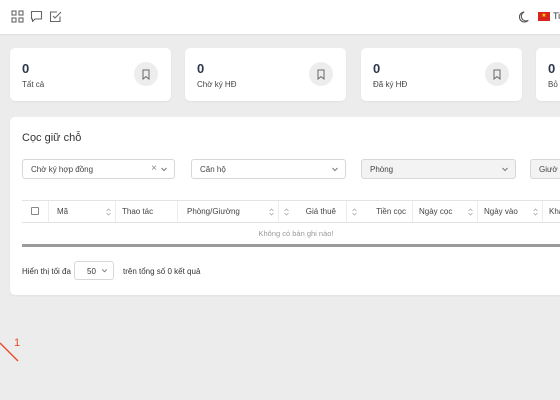  What do you see at coordinates (291, 245) in the screenshot?
I see `horizontal-scrollbar` at bounding box center [291, 245].